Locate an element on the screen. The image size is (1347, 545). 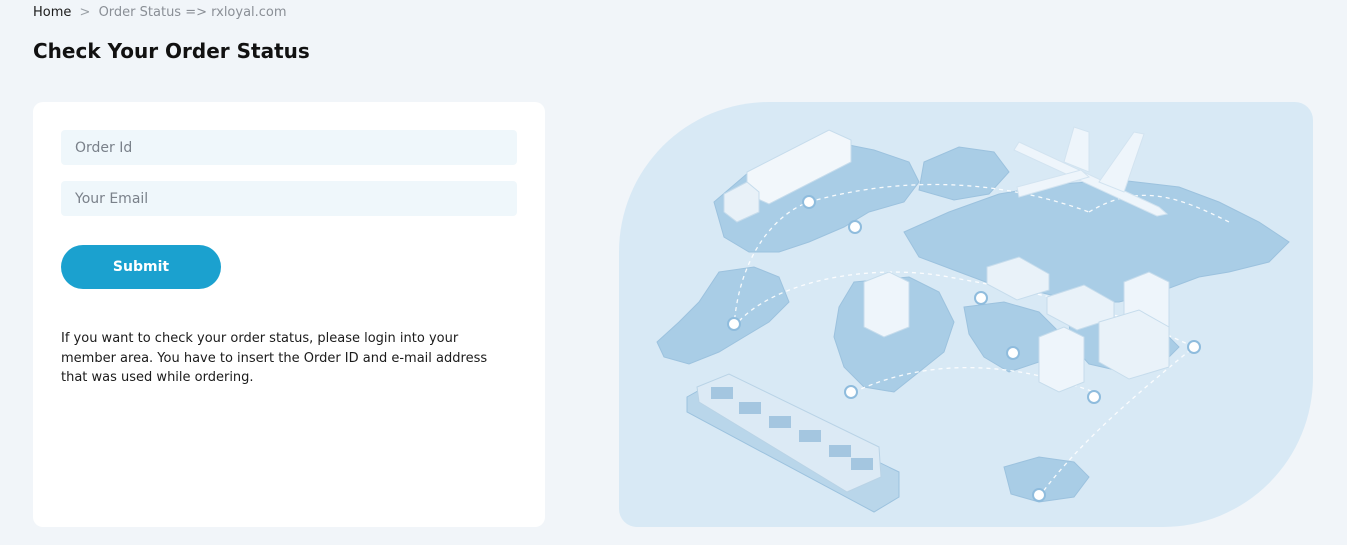
email-input is located at coordinates (289, 198).